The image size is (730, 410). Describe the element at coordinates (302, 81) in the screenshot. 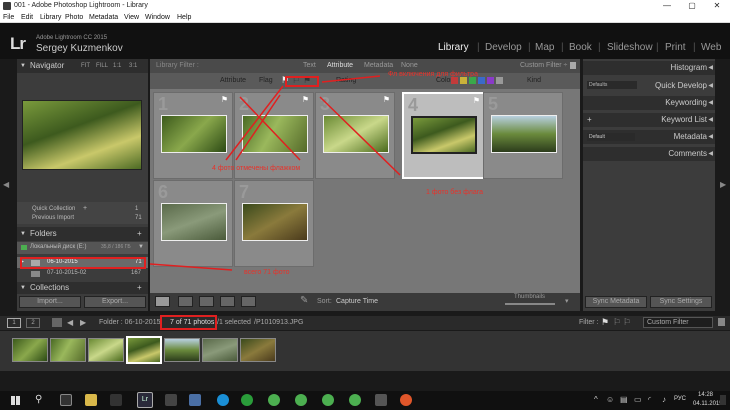

I see `flag-filter-highlight` at that location.